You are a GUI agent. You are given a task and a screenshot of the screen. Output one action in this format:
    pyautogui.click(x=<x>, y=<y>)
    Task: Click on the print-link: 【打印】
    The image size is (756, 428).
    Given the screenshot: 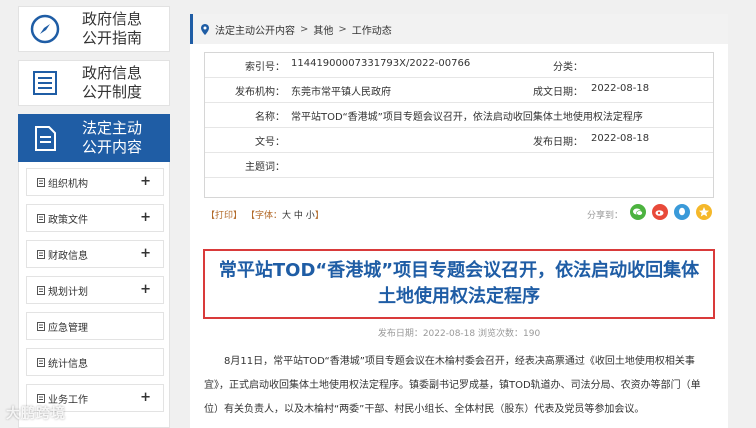 What is the action you would take?
    pyautogui.click(x=224, y=214)
    